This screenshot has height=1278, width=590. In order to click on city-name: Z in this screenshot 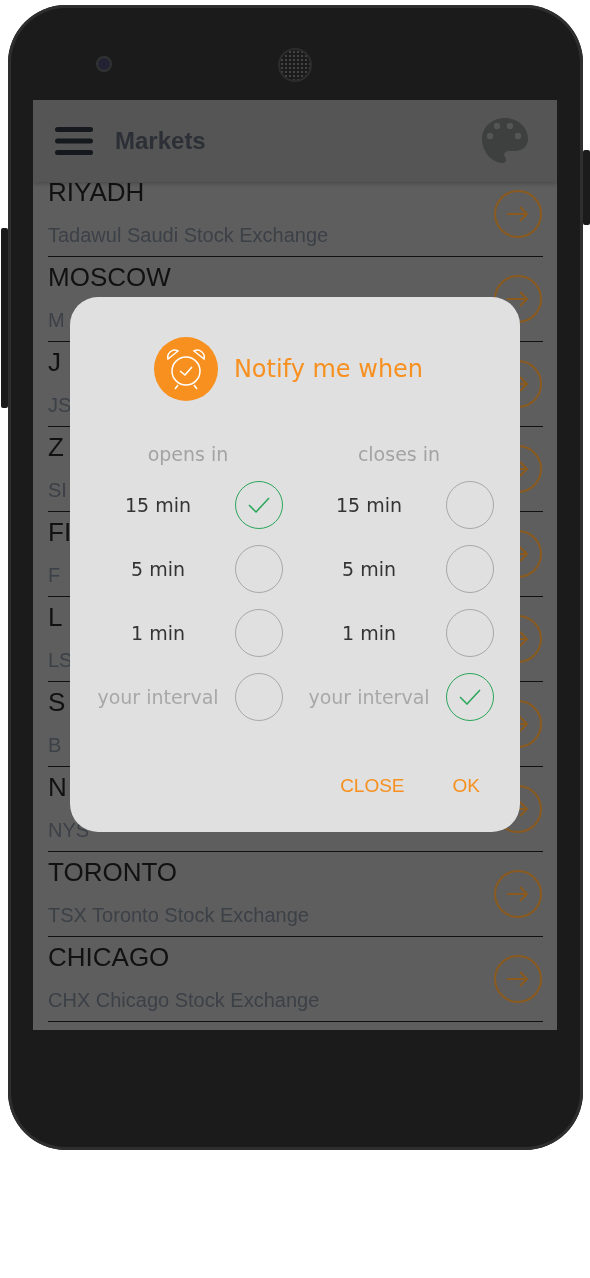, I will do `click(56, 447)`.